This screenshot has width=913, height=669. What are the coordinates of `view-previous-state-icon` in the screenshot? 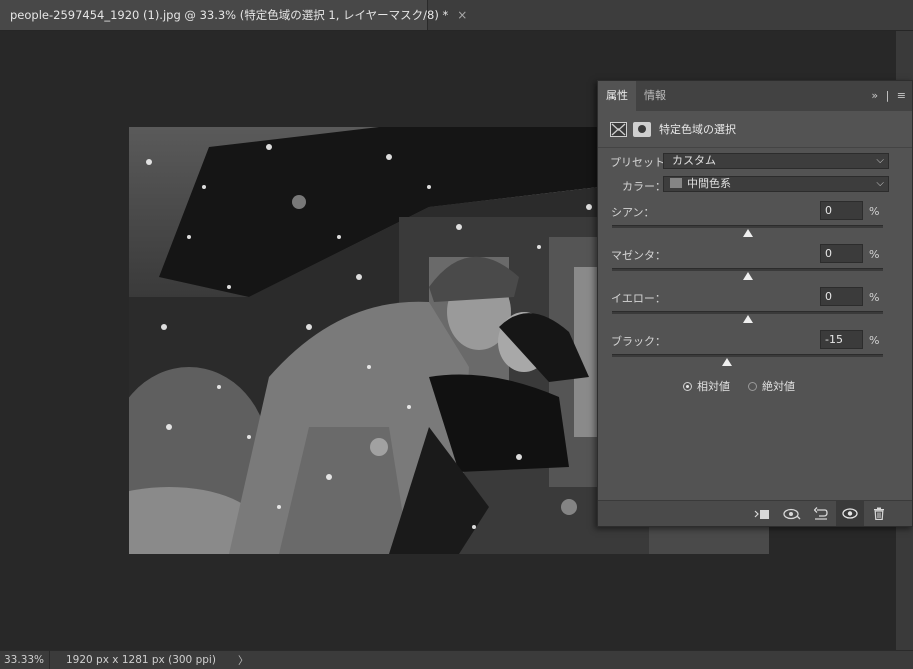 It's located at (792, 513).